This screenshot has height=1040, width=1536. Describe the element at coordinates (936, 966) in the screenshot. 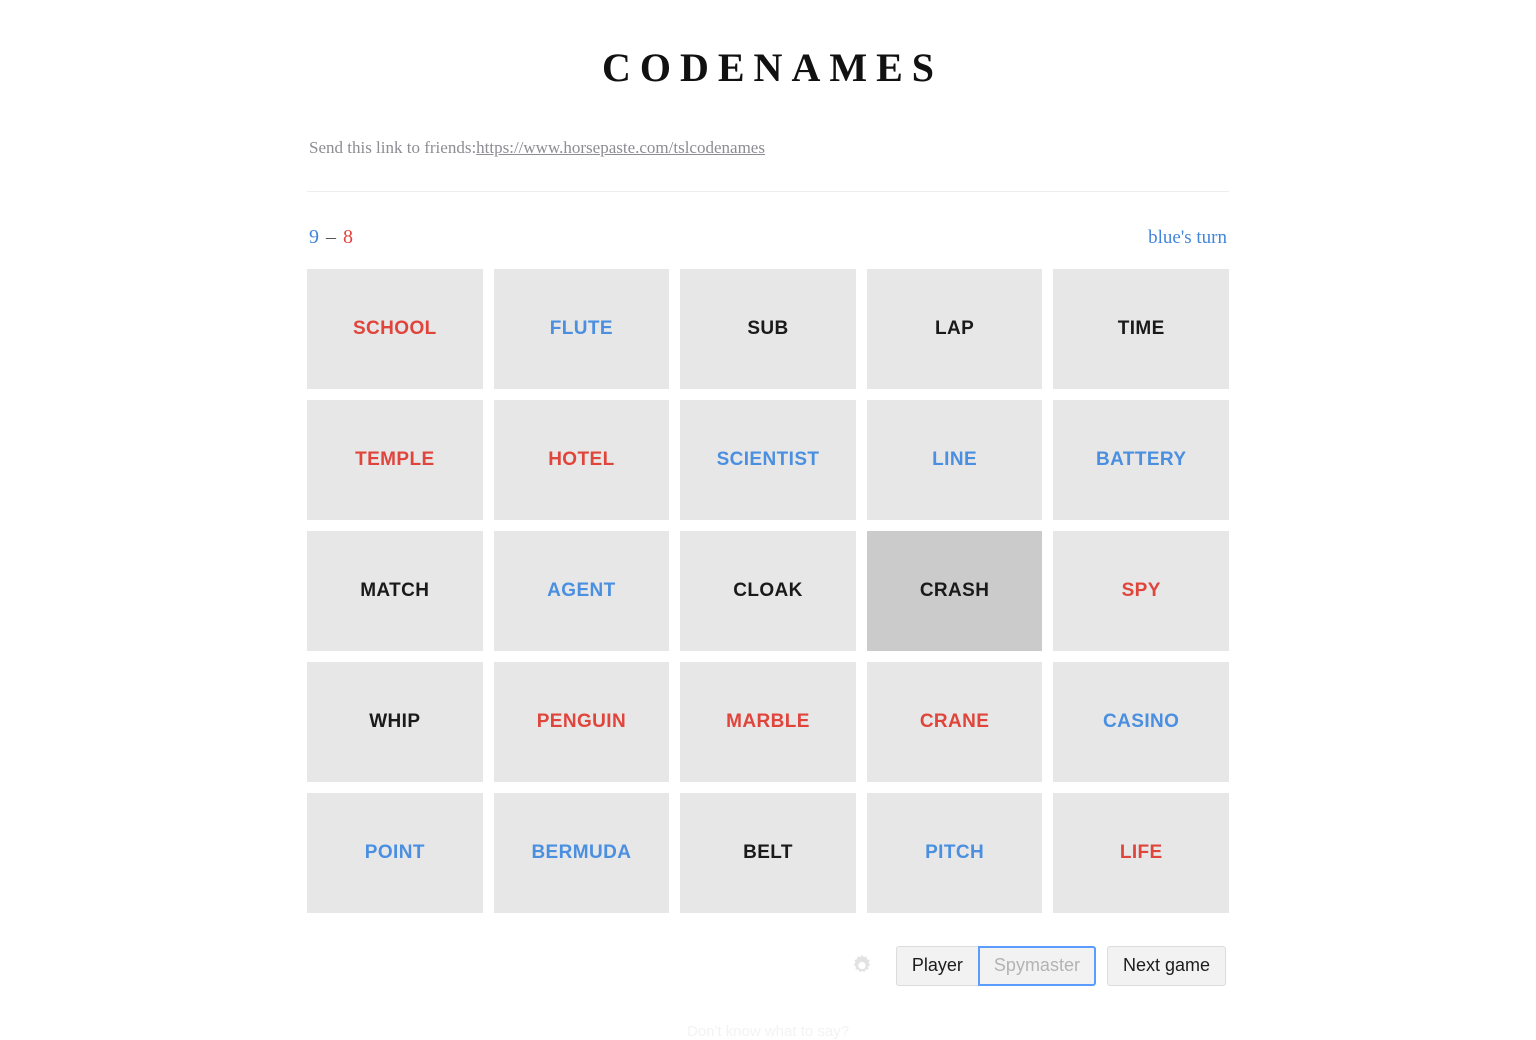

I see `player-button: Player` at that location.